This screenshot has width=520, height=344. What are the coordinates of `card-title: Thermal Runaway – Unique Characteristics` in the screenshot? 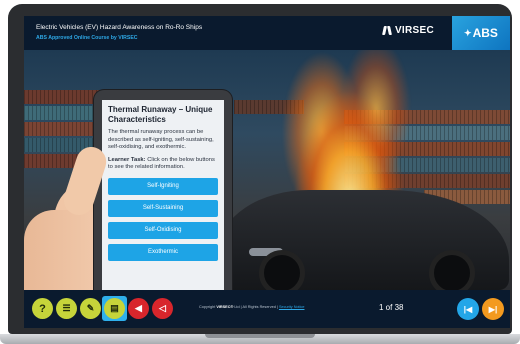 It's located at (160, 114).